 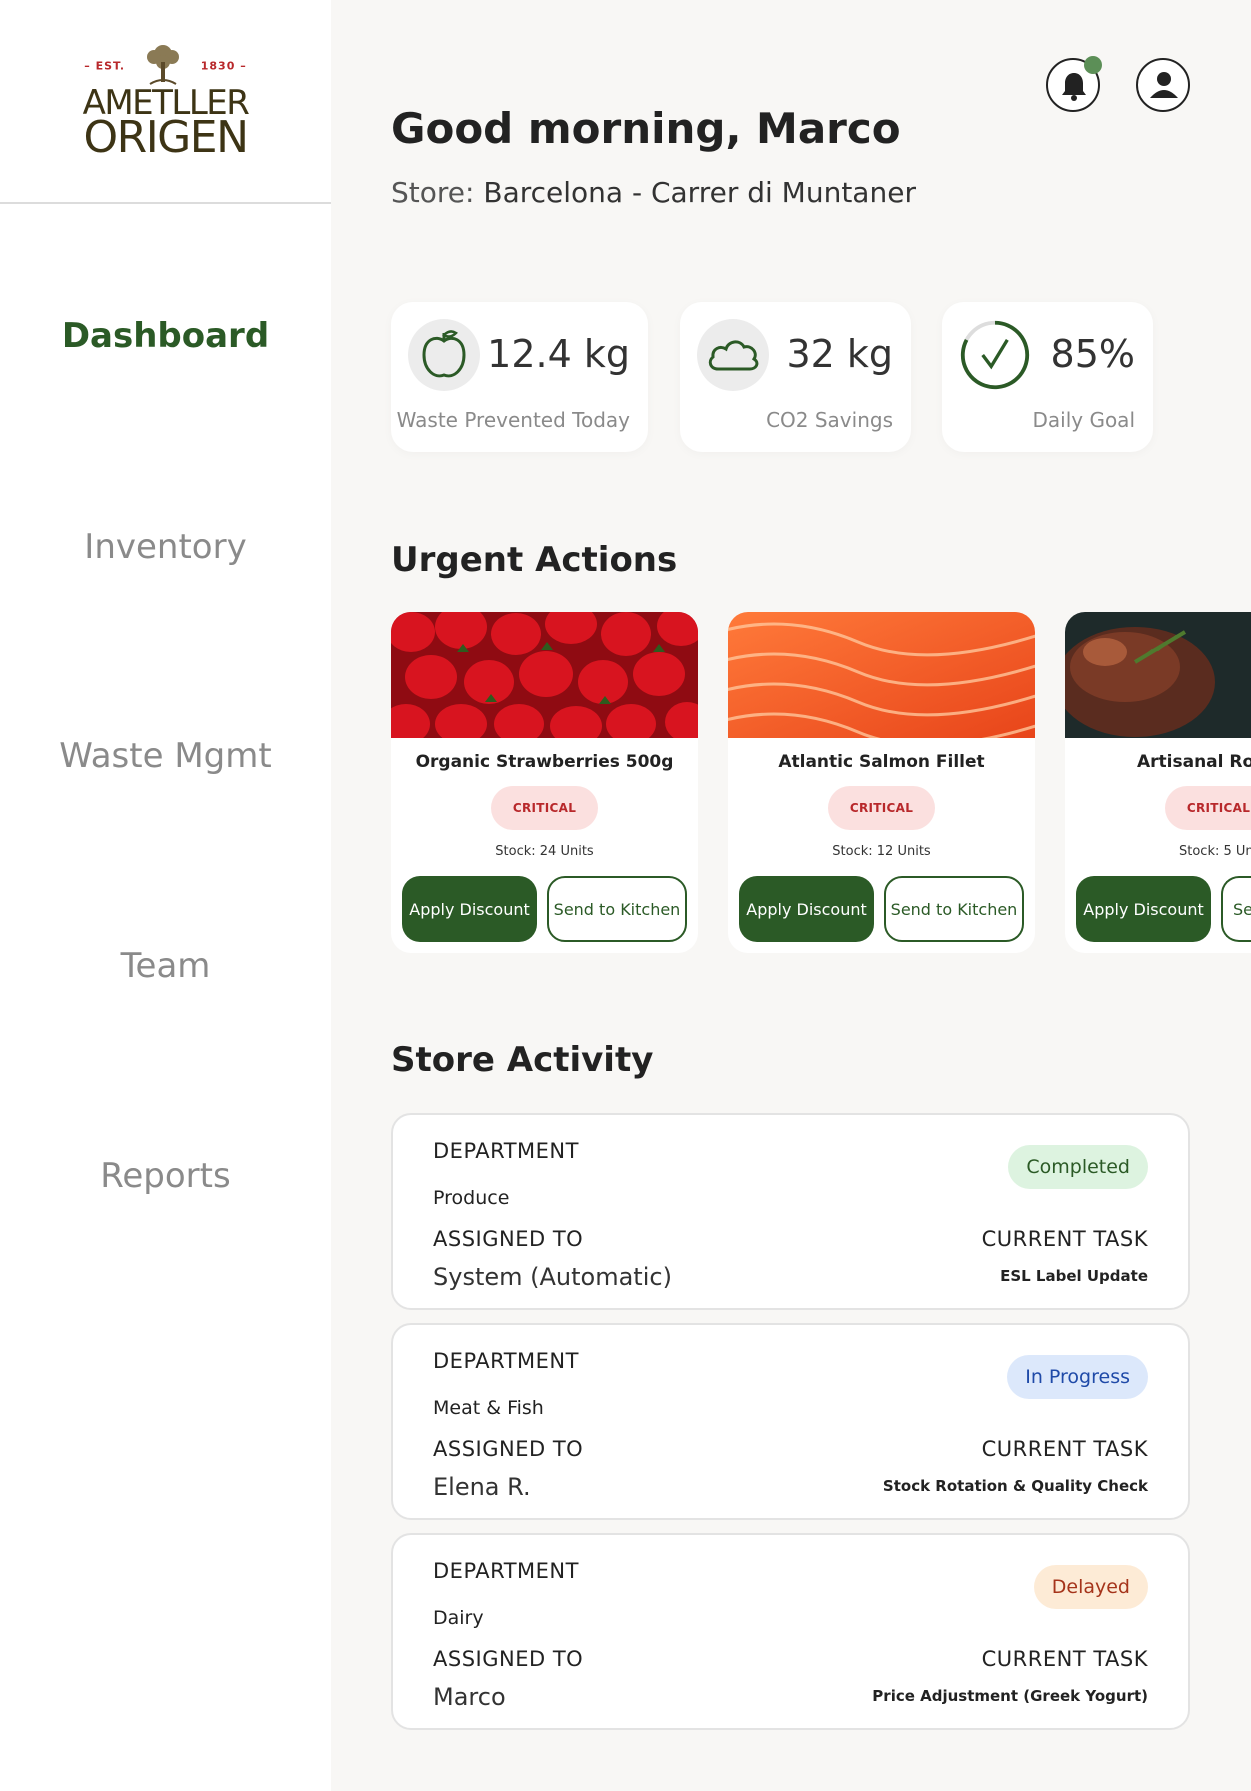 What do you see at coordinates (166, 137) in the screenshot?
I see `logo-name-line2: ORIGEN` at bounding box center [166, 137].